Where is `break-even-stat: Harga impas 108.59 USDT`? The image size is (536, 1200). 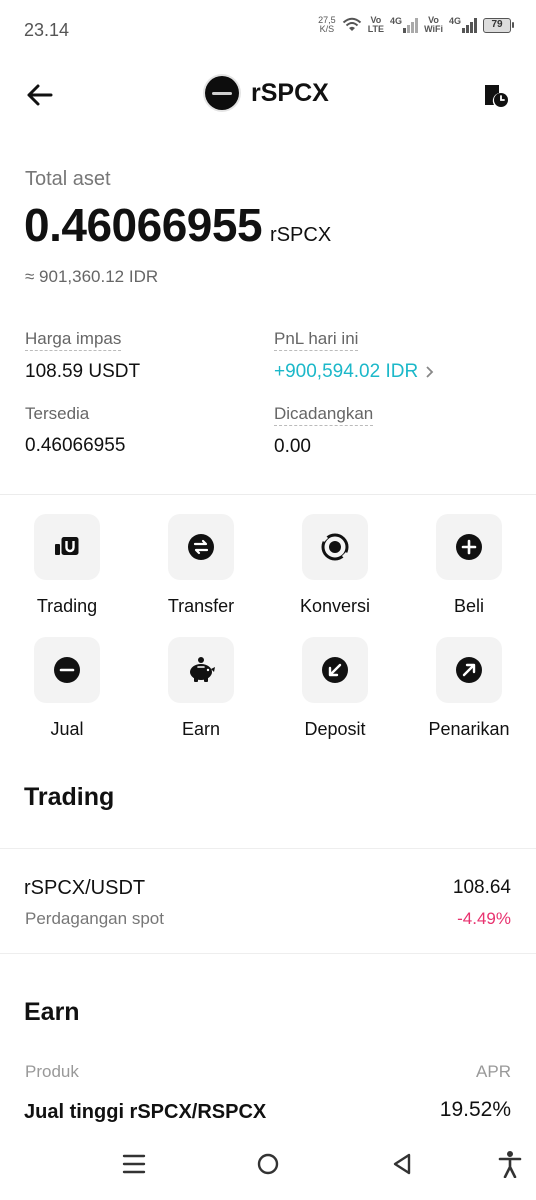 break-even-stat: Harga impas 108.59 USDT is located at coordinates (82, 356).